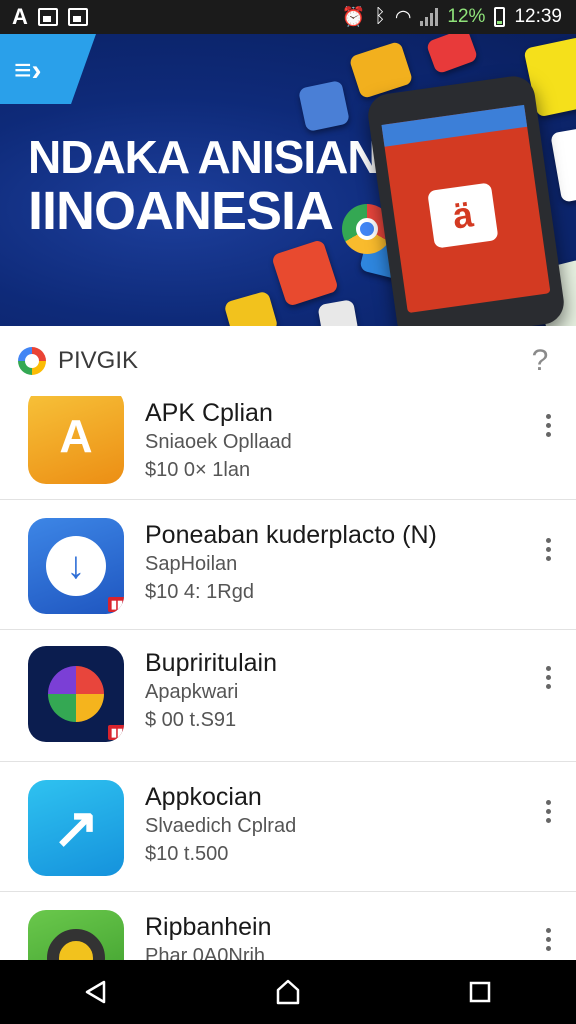  What do you see at coordinates (198, 470) in the screenshot?
I see `app-price: $10 0× 1lan` at bounding box center [198, 470].